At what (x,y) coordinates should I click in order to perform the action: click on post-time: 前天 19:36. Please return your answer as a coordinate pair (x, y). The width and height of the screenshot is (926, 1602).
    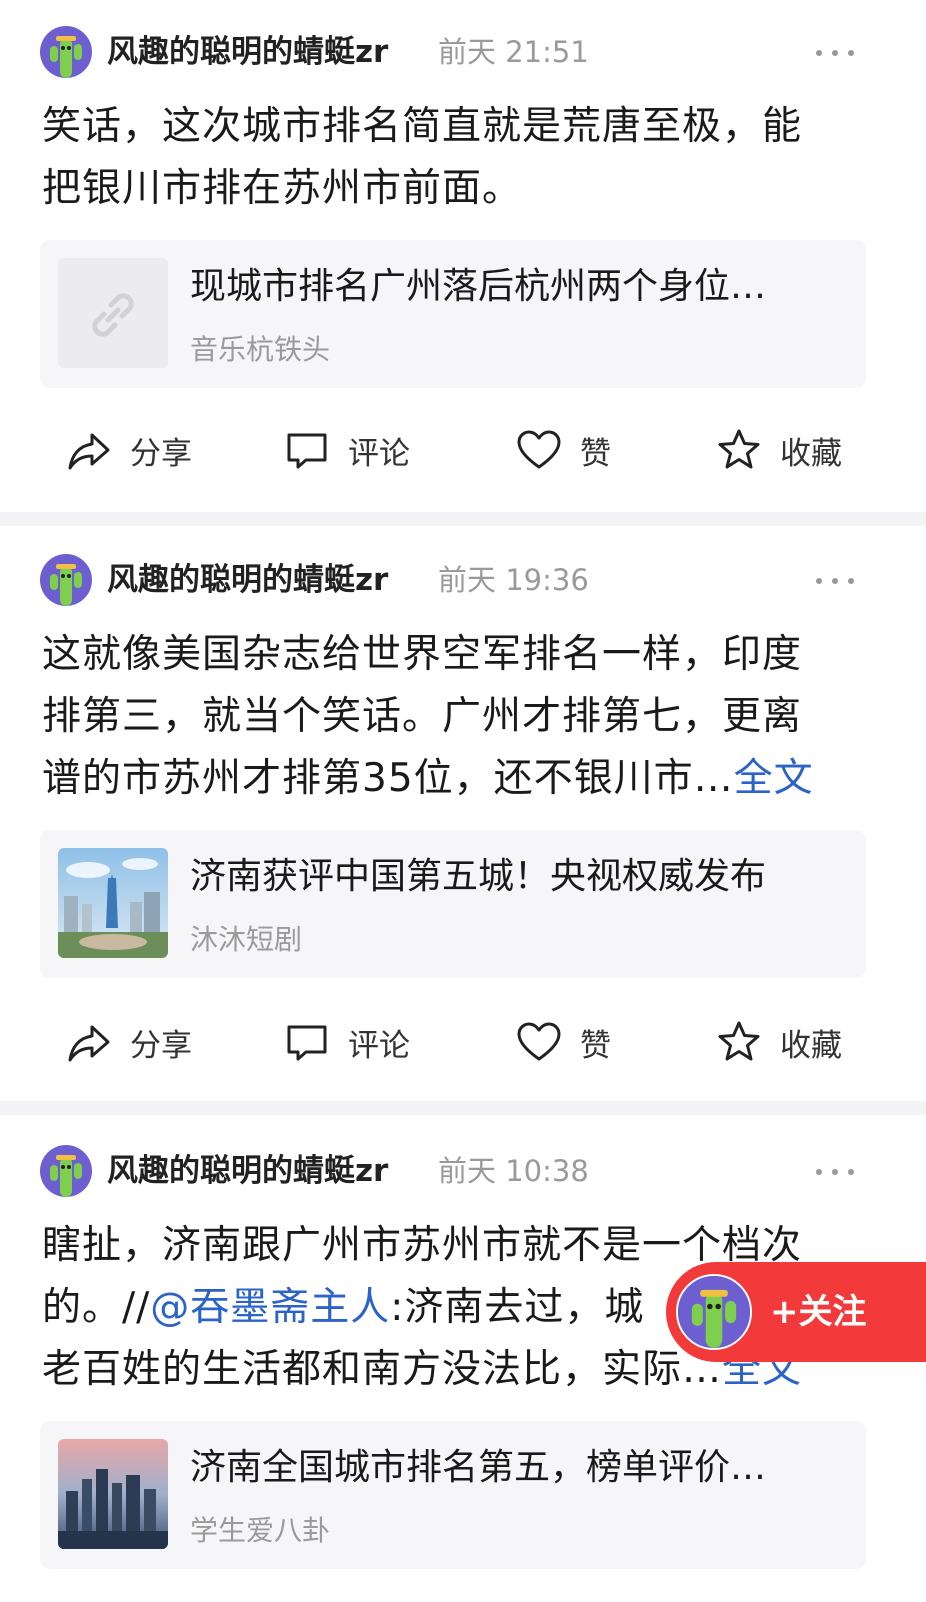
    Looking at the image, I should click on (513, 580).